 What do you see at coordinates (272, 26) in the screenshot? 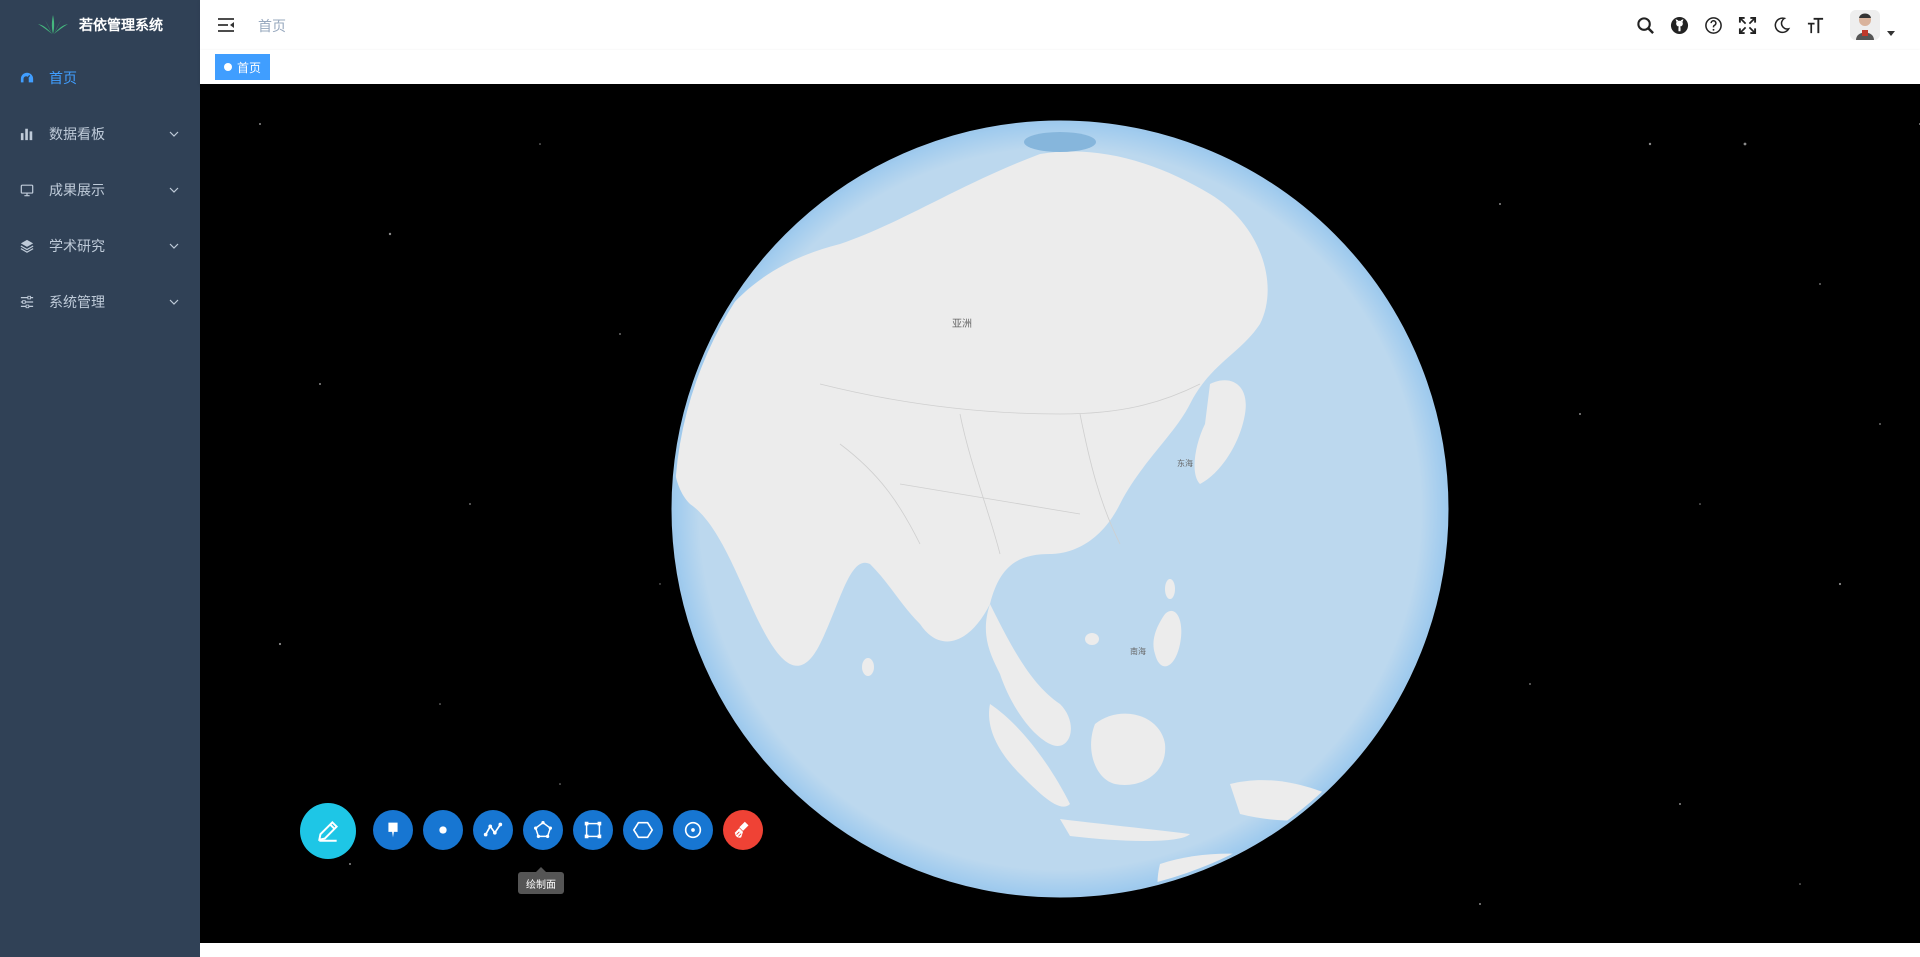
I see `breadcrumb: 首页` at bounding box center [272, 26].